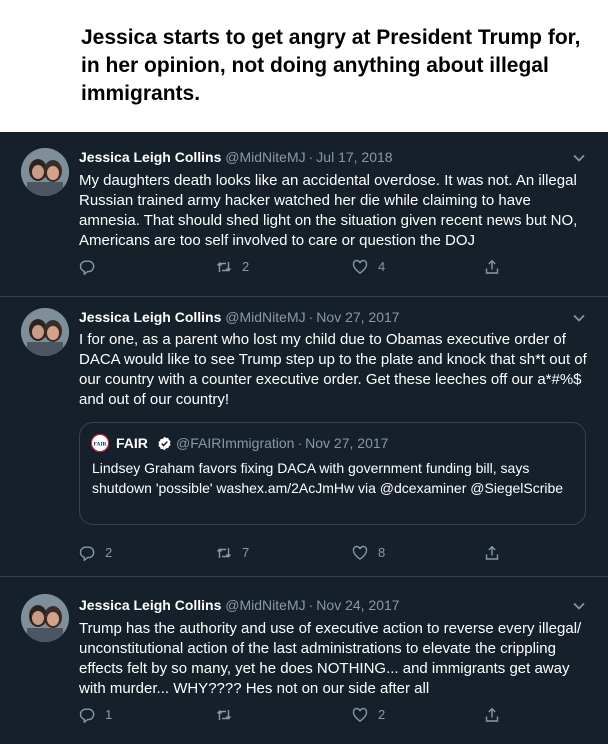  I want to click on tweet-date: Nov 27, 2017, so click(357, 317).